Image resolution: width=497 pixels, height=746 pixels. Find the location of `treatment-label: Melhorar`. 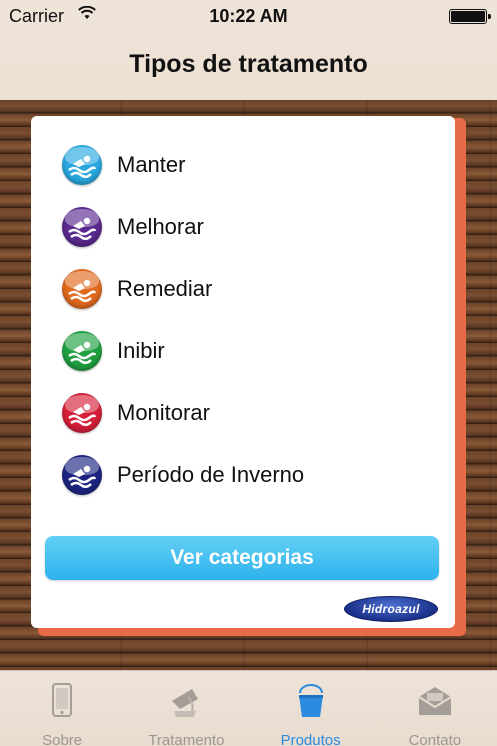

treatment-label: Melhorar is located at coordinates (160, 226).